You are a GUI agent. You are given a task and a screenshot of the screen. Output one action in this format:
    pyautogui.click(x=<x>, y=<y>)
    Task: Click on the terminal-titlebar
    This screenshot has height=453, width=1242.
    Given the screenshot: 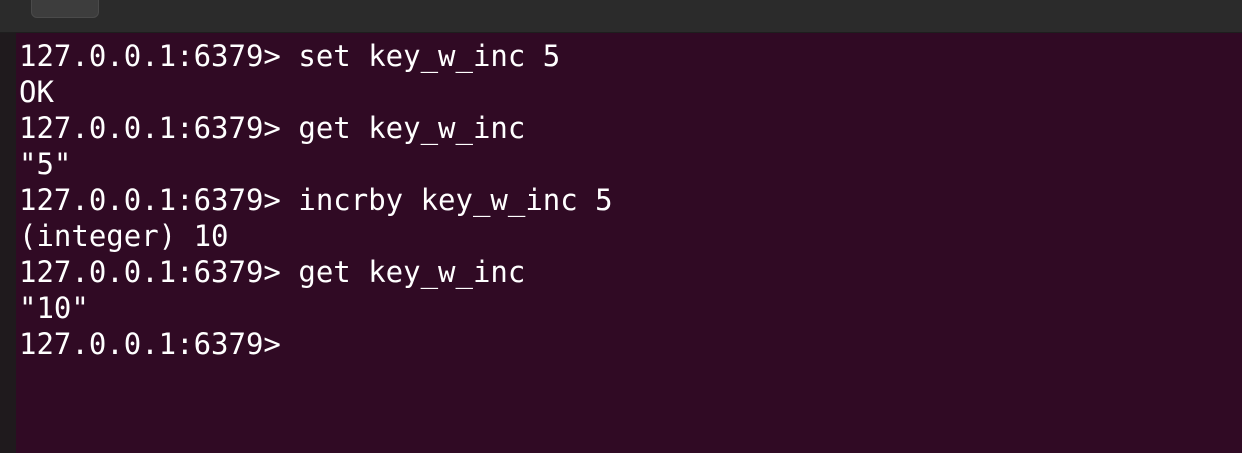 What is the action you would take?
    pyautogui.click(x=621, y=16)
    